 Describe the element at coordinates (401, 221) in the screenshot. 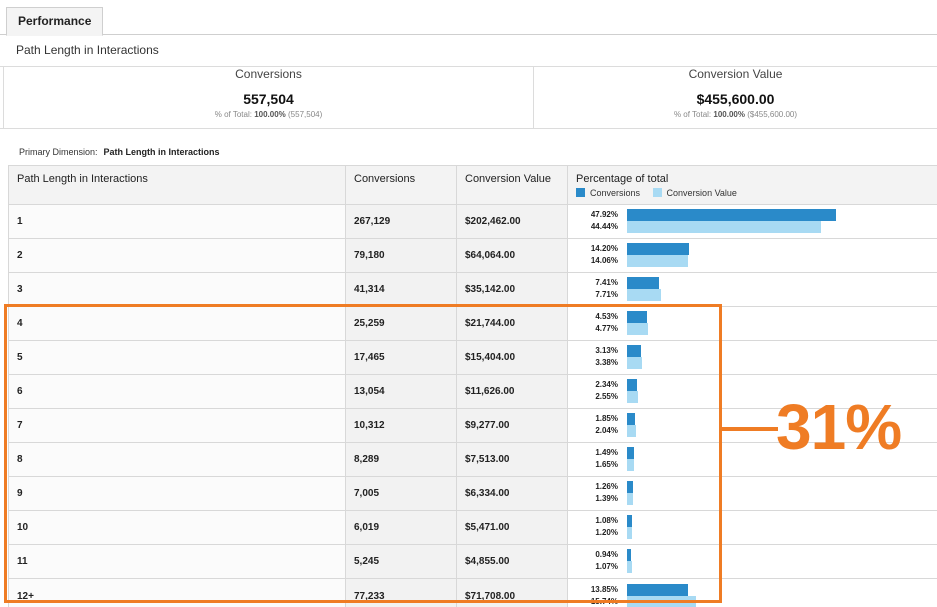

I see `cell-conversions: 267,129` at that location.